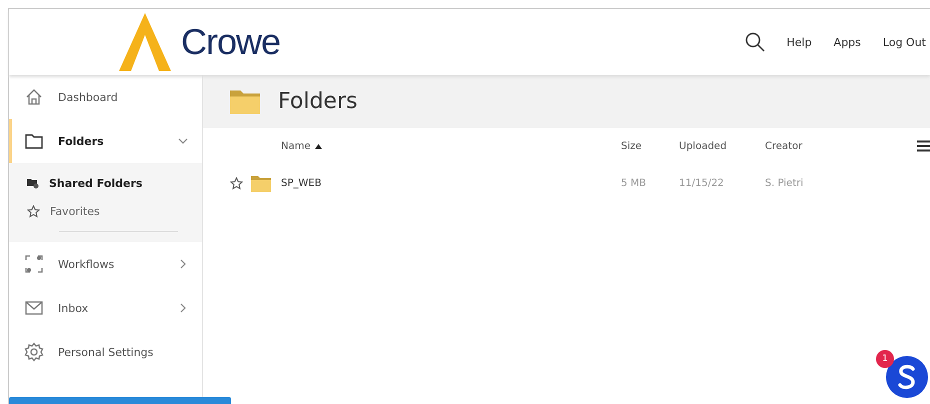 This screenshot has width=930, height=404. Describe the element at coordinates (230, 42) in the screenshot. I see `logo-text: Crowe` at that location.